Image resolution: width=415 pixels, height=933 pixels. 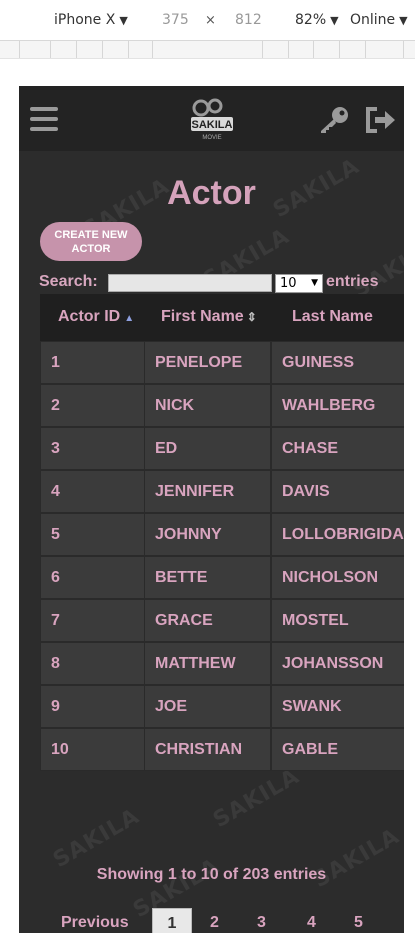 What do you see at coordinates (129, 318) in the screenshot?
I see `sort-ascending-icon: ▲` at bounding box center [129, 318].